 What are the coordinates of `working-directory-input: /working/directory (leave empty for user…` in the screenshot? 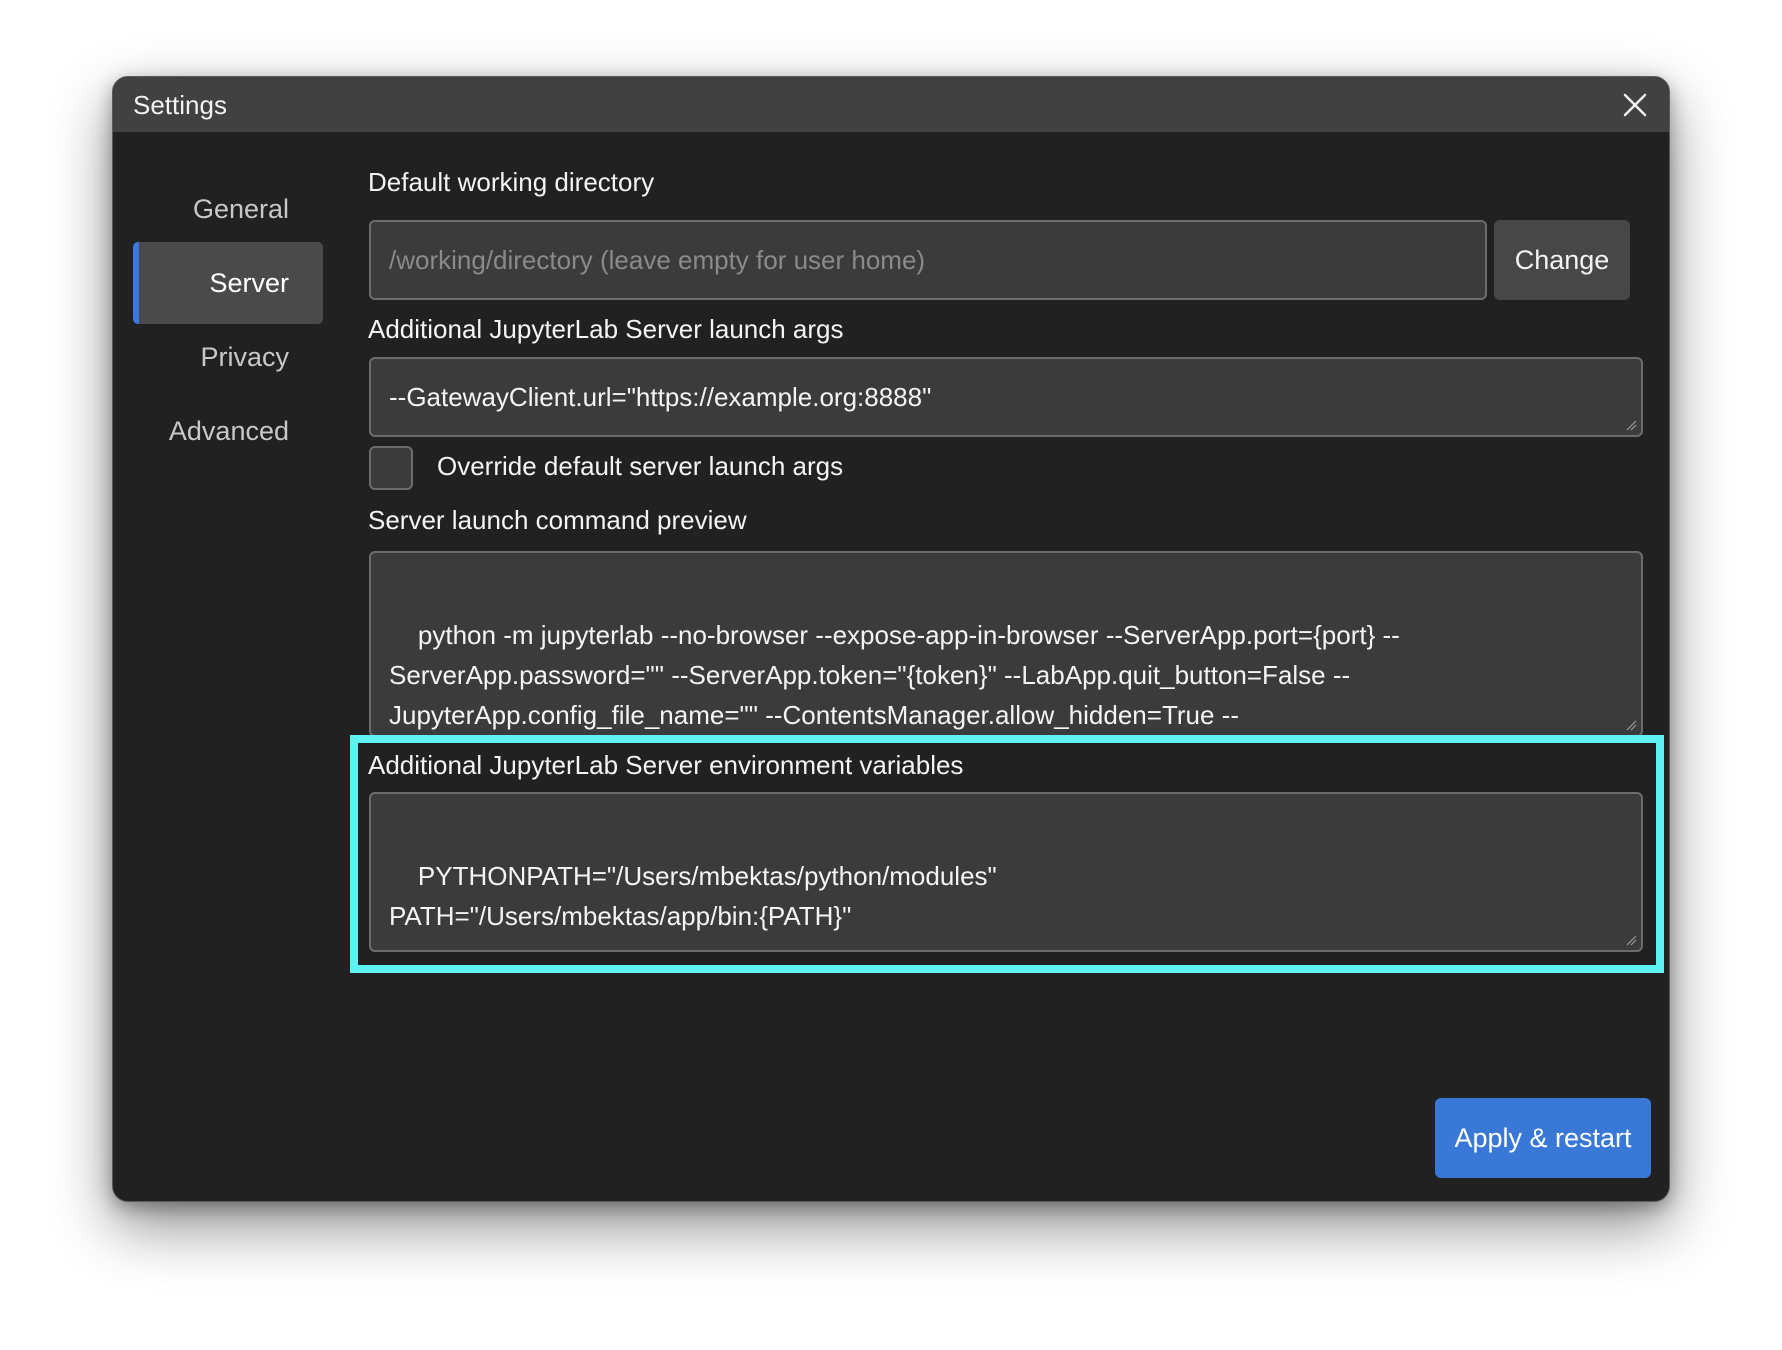 It's located at (928, 260).